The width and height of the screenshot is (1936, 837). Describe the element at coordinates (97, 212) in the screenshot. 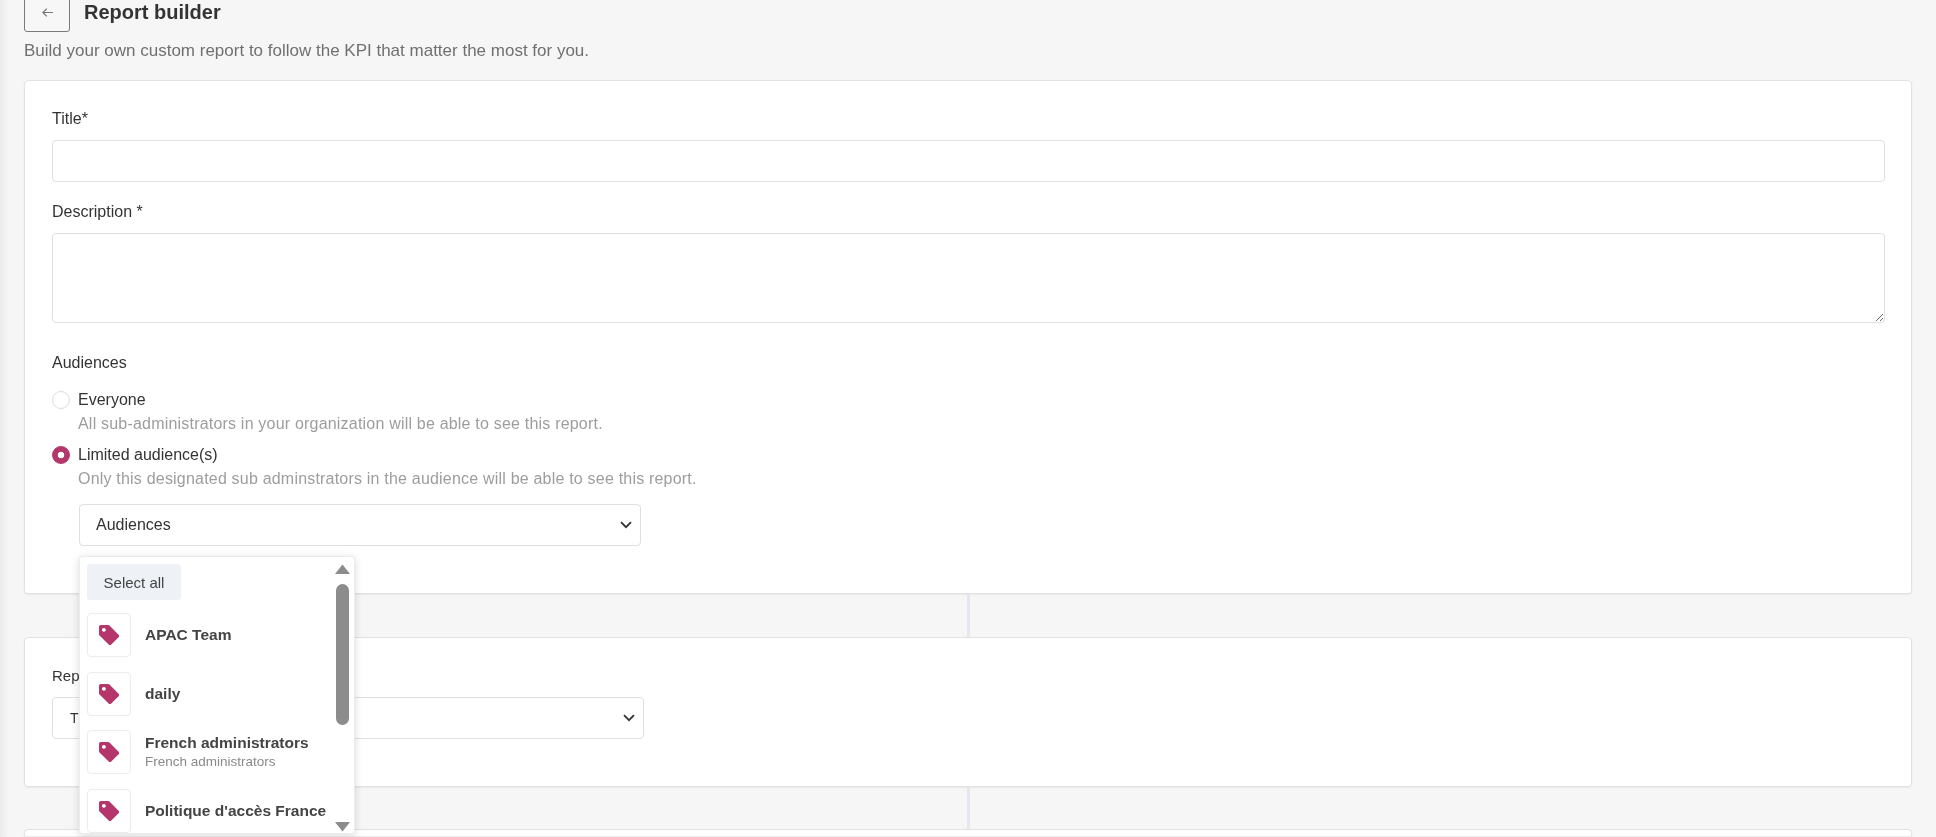

I see `field-label: Description *` at that location.